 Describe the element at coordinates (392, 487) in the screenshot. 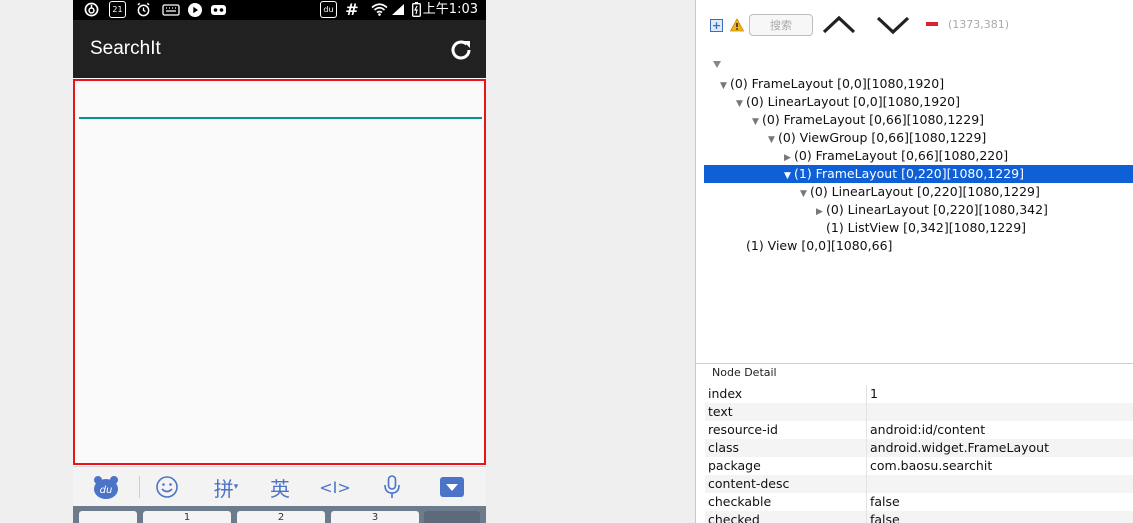

I see `microphone-icon` at that location.